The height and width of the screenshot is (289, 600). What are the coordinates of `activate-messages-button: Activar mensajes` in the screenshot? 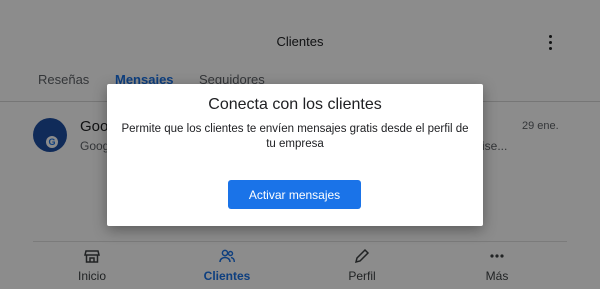 It's located at (294, 194).